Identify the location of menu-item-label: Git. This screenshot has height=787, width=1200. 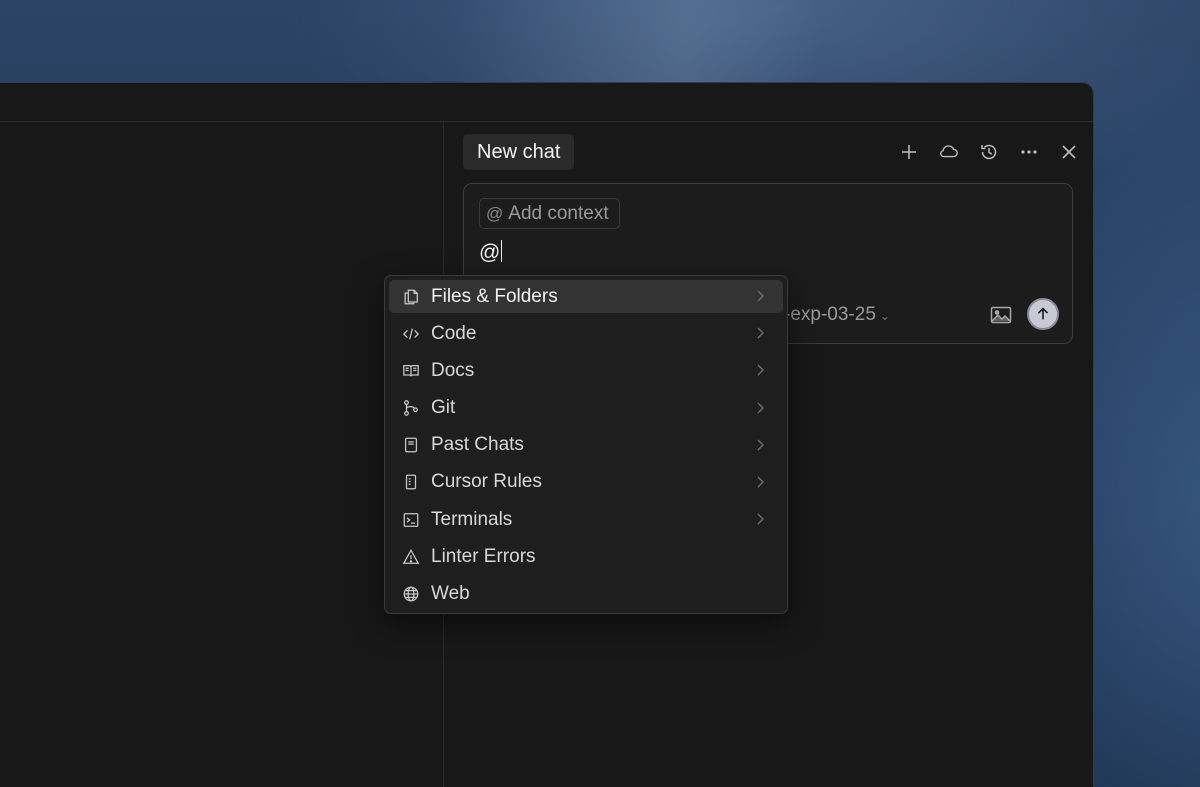
(443, 408).